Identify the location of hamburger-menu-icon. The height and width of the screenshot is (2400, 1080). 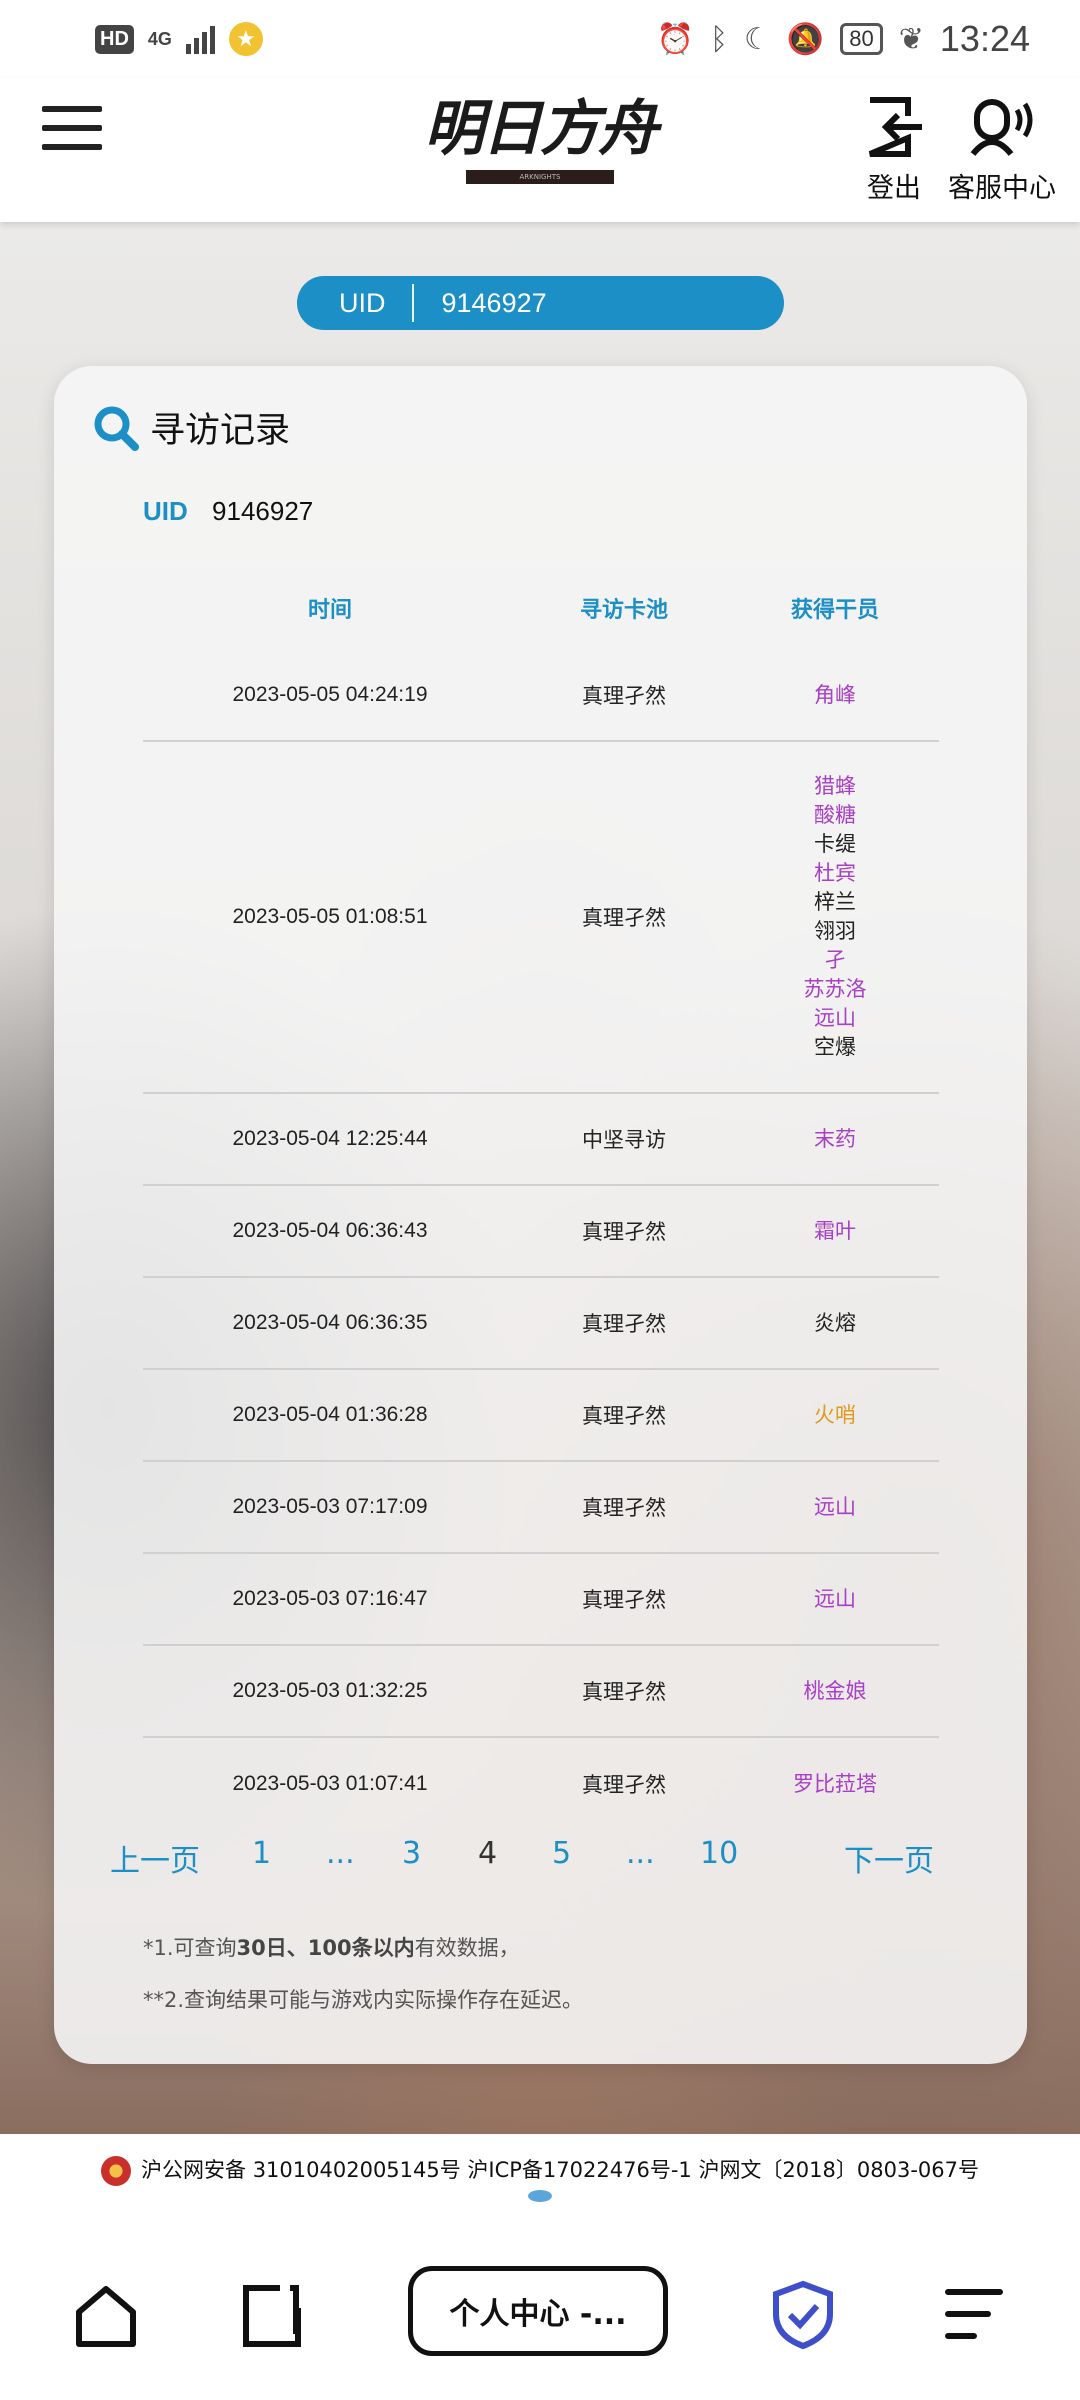
(72, 131).